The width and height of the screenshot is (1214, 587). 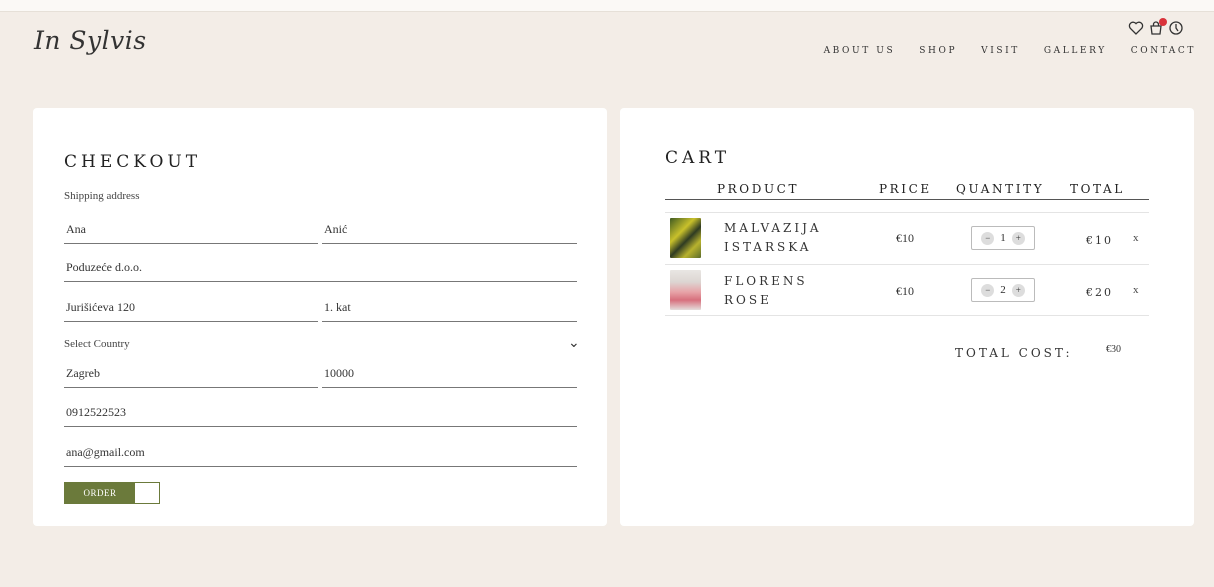 What do you see at coordinates (1099, 240) in the screenshot?
I see `cart-item-total: €10` at bounding box center [1099, 240].